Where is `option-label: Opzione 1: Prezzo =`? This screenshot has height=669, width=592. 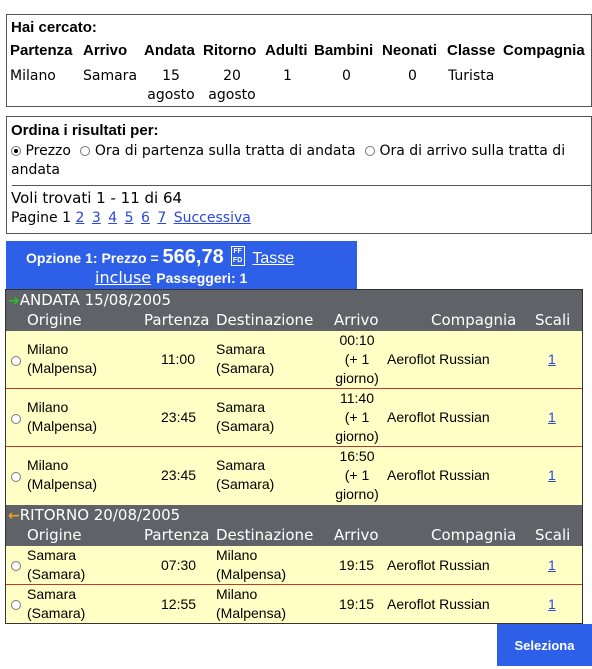 option-label: Opzione 1: Prezzo = is located at coordinates (92, 258).